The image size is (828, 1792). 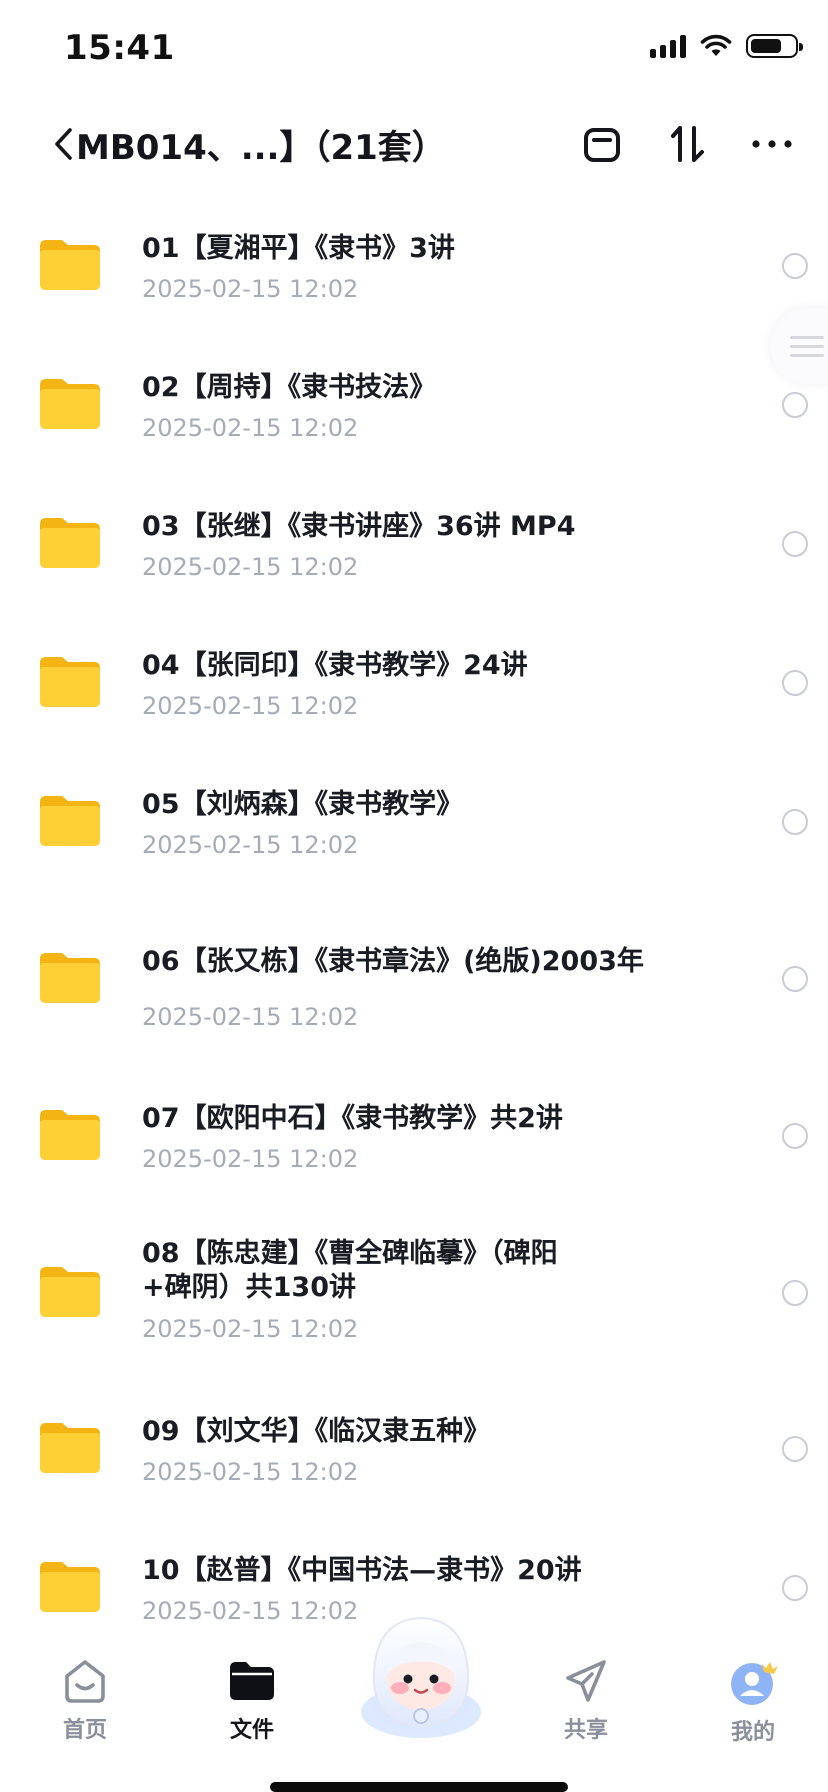 I want to click on tab-label: 文件, so click(x=251, y=1730).